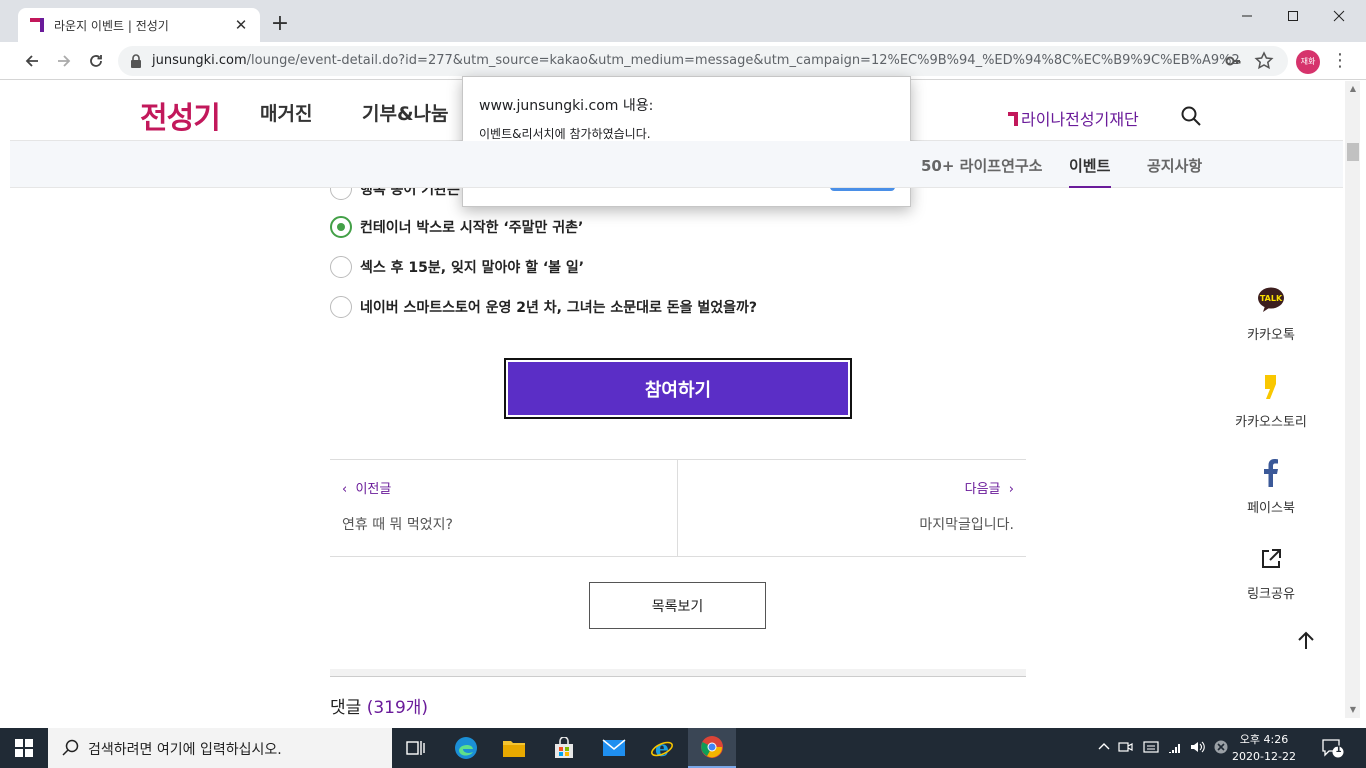  Describe the element at coordinates (64, 61) in the screenshot. I see `forward-arrow-icon` at that location.